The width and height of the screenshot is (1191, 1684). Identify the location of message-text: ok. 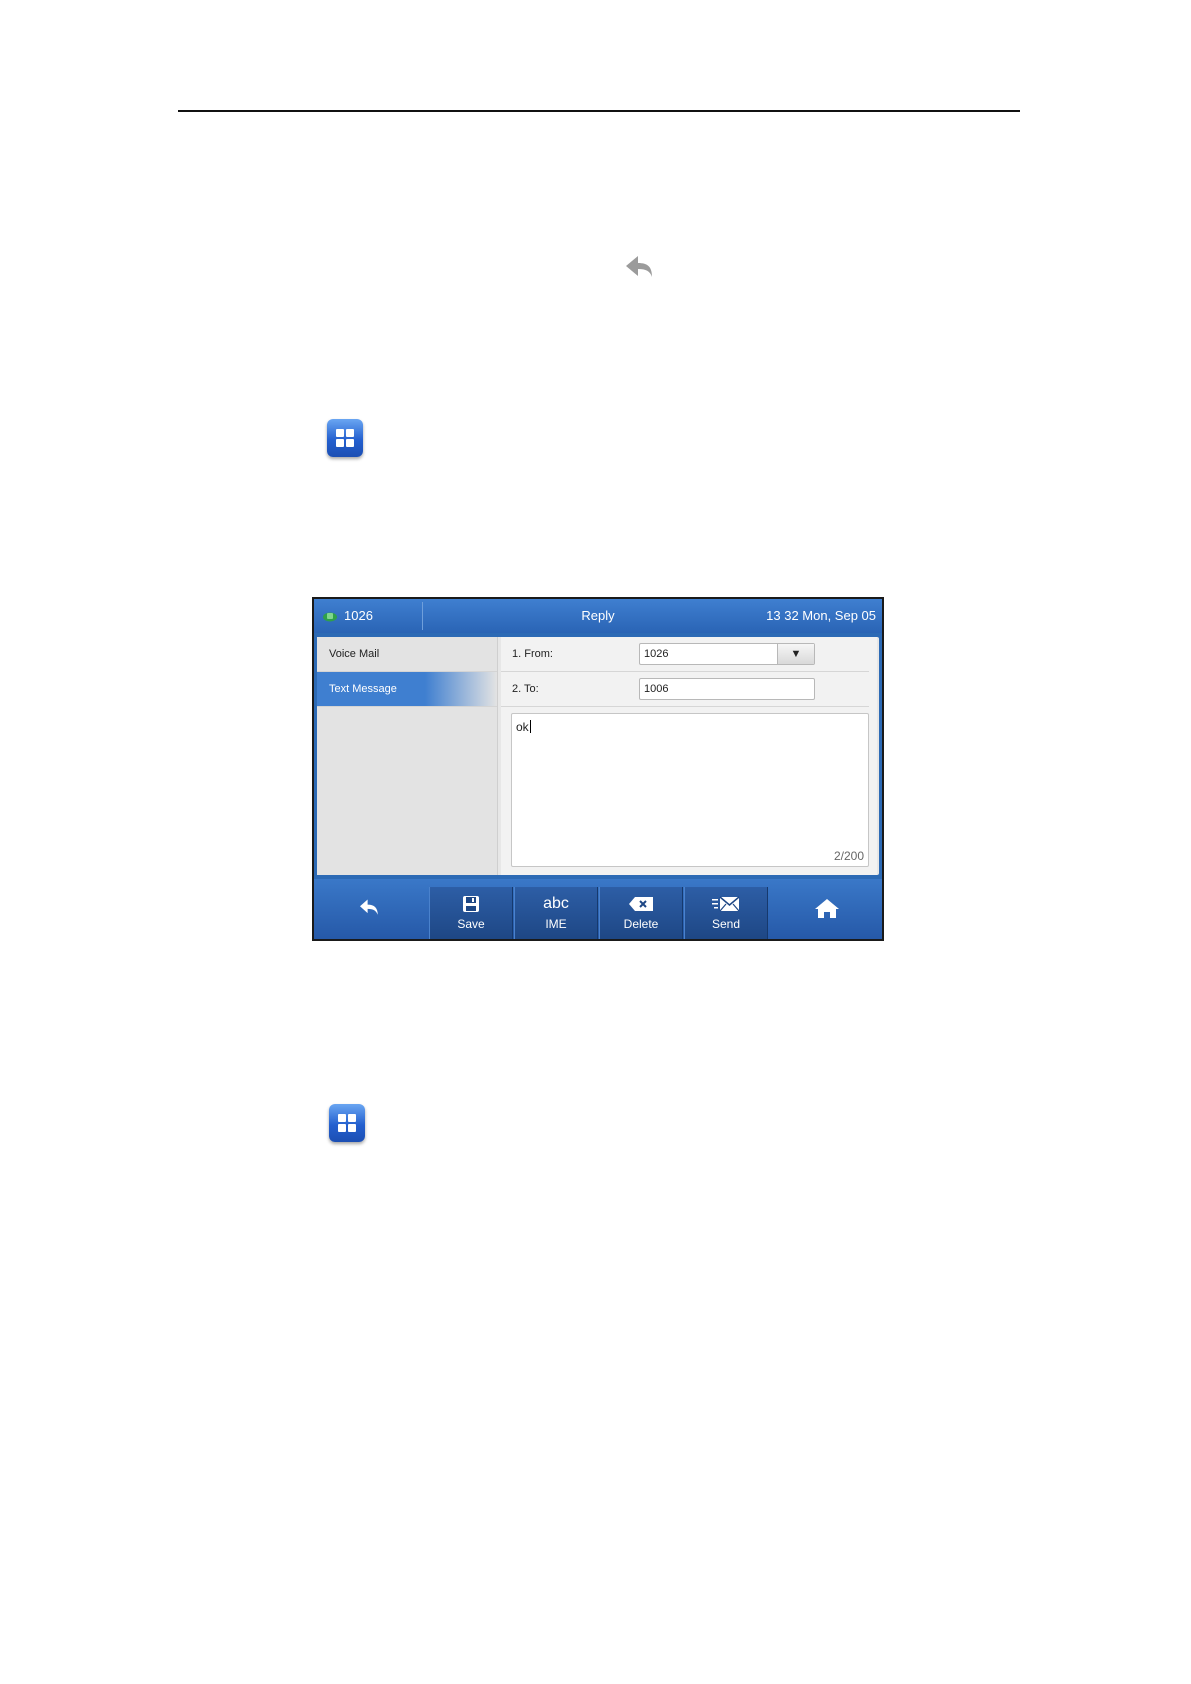
(522, 727).